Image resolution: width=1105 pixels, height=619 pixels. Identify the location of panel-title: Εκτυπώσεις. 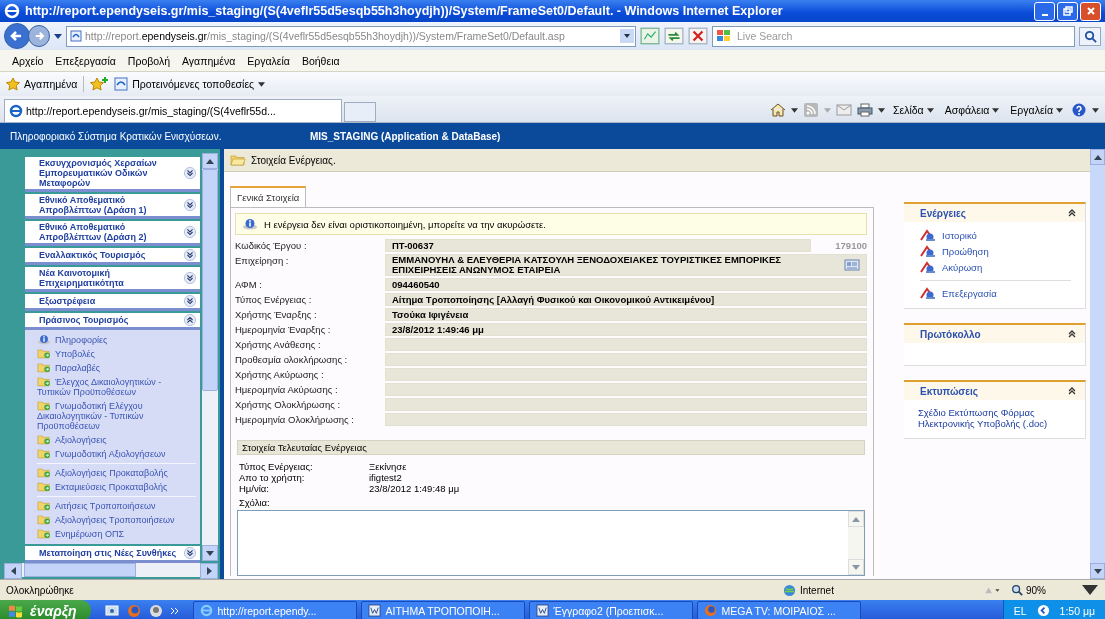
(949, 391).